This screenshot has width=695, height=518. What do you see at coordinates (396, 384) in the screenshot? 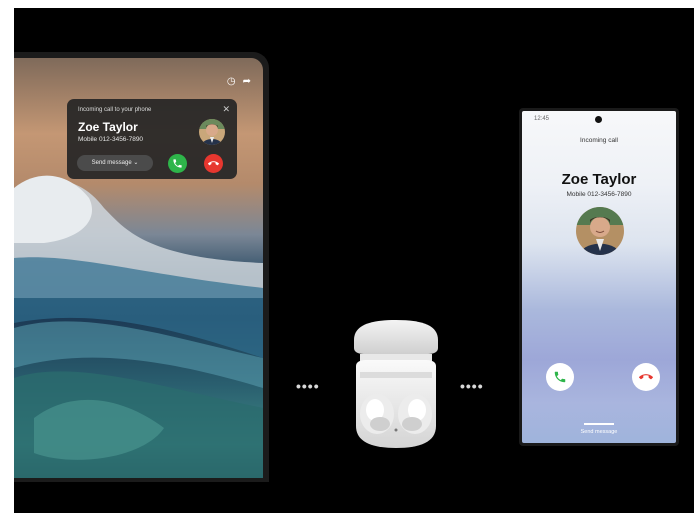
I see `earbuds-case-image` at bounding box center [396, 384].